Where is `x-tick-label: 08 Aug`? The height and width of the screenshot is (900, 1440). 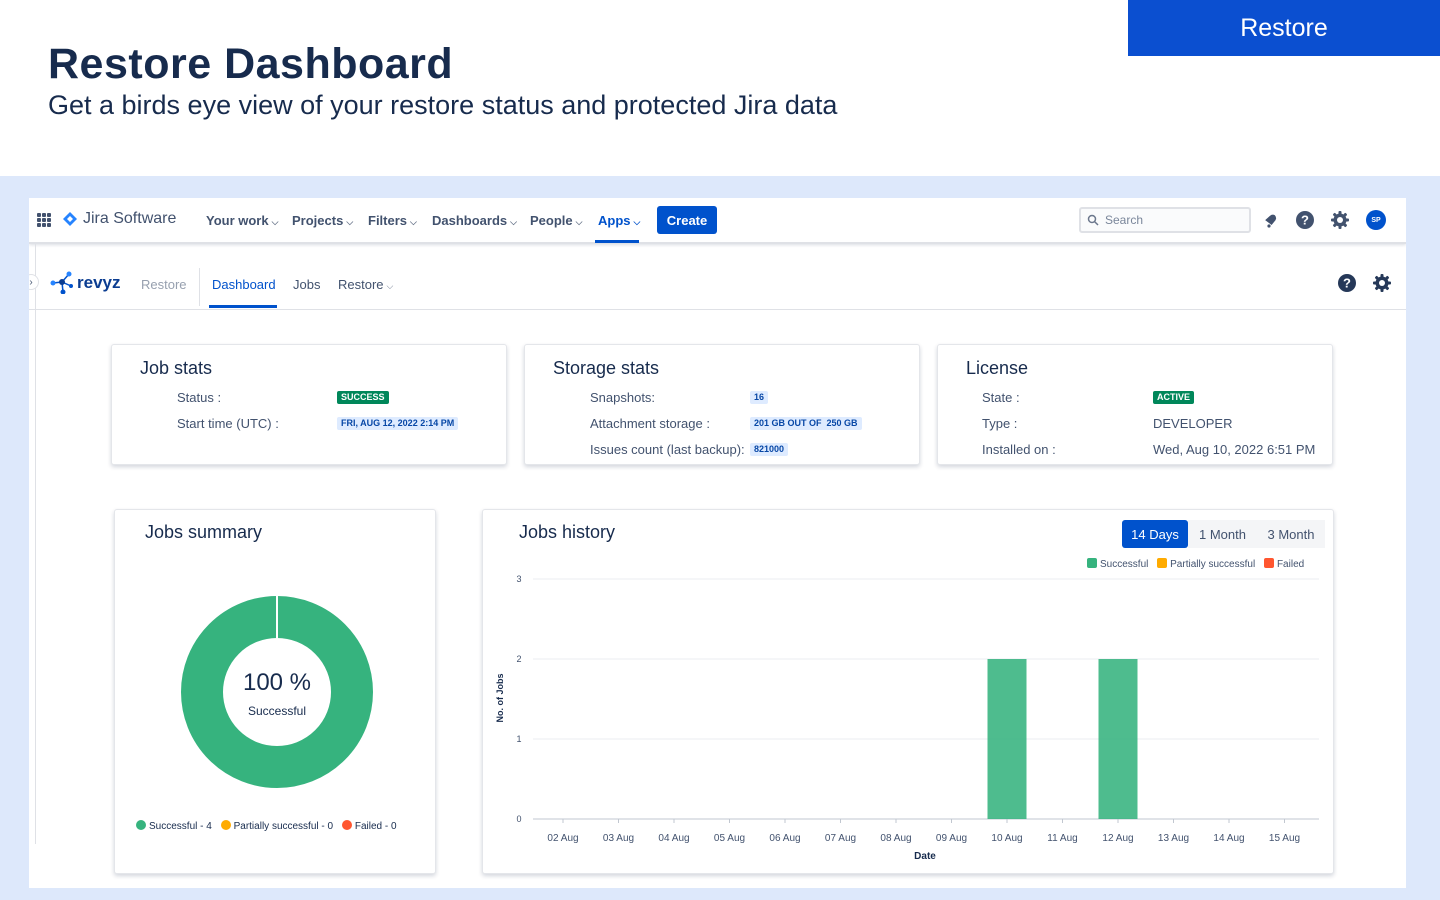 x-tick-label: 08 Aug is located at coordinates (895, 838).